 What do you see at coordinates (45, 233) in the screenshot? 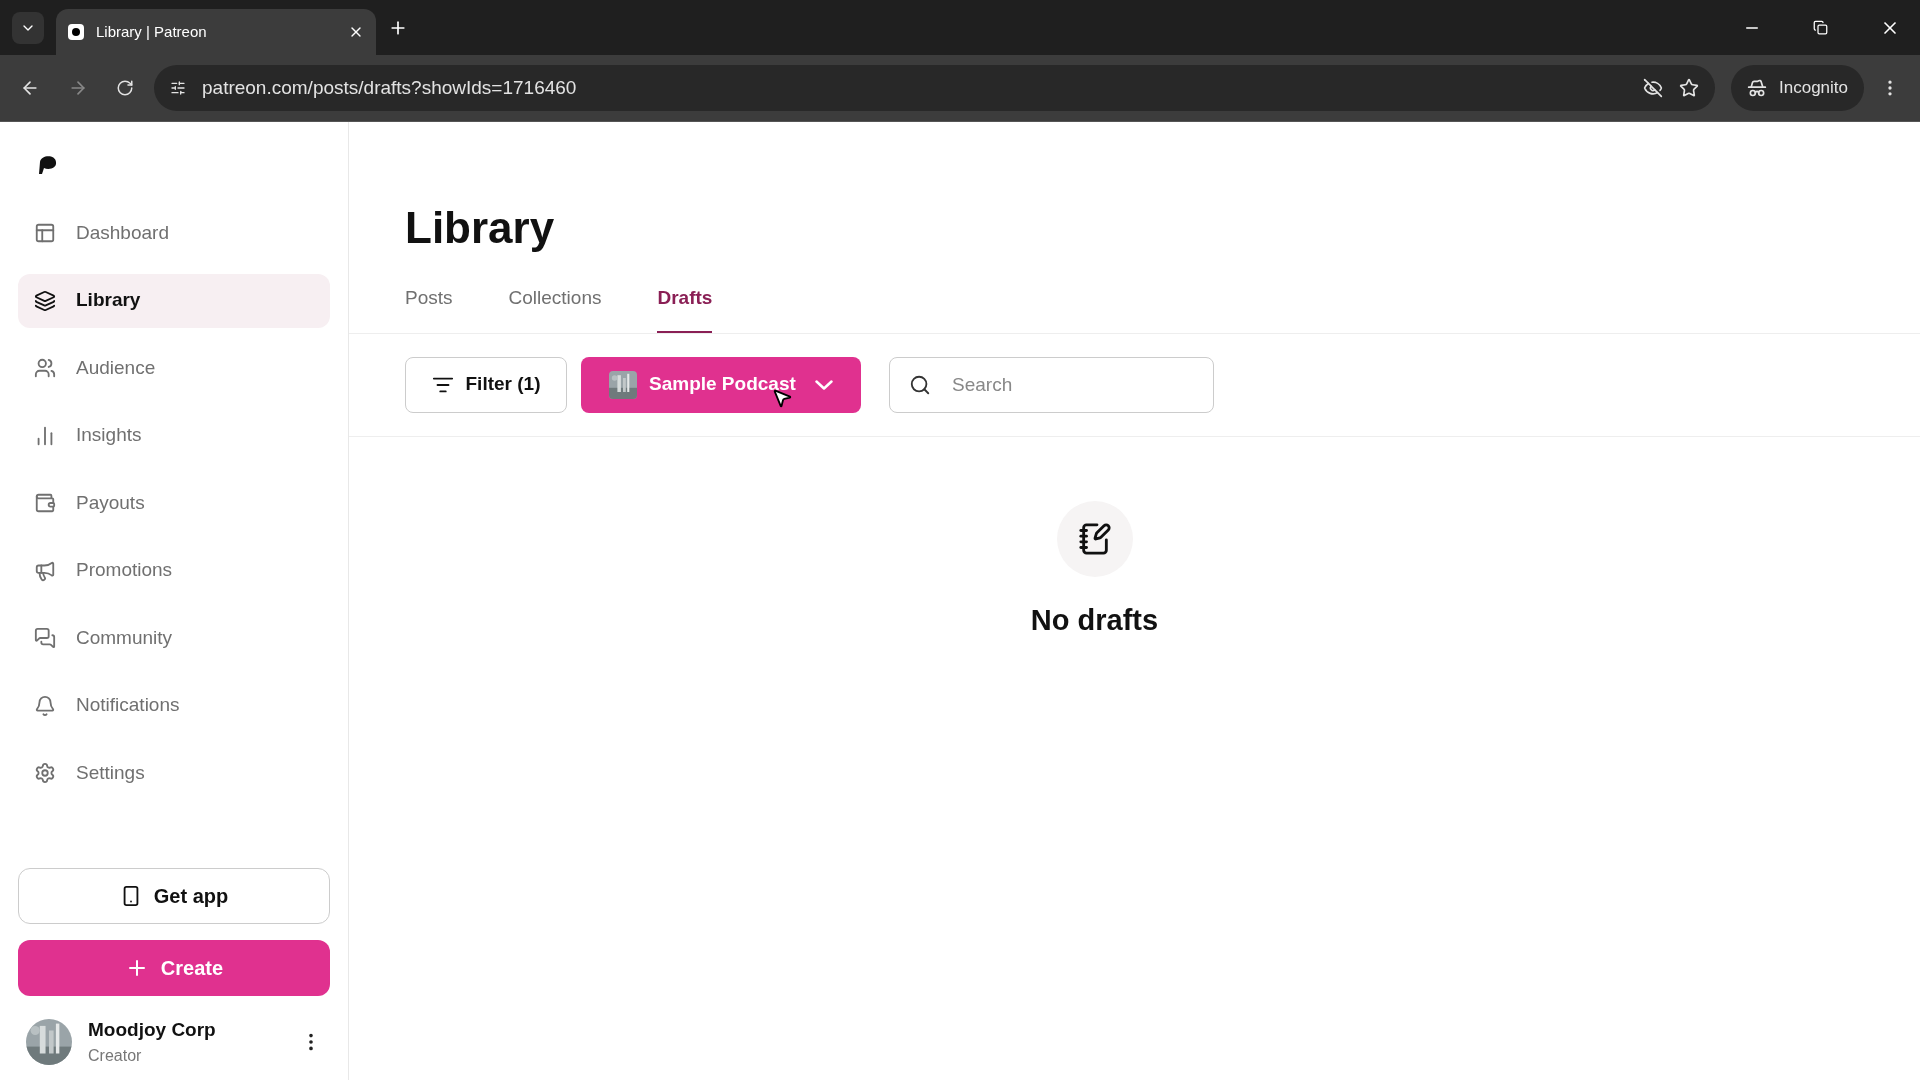
I see `dashboard-icon` at bounding box center [45, 233].